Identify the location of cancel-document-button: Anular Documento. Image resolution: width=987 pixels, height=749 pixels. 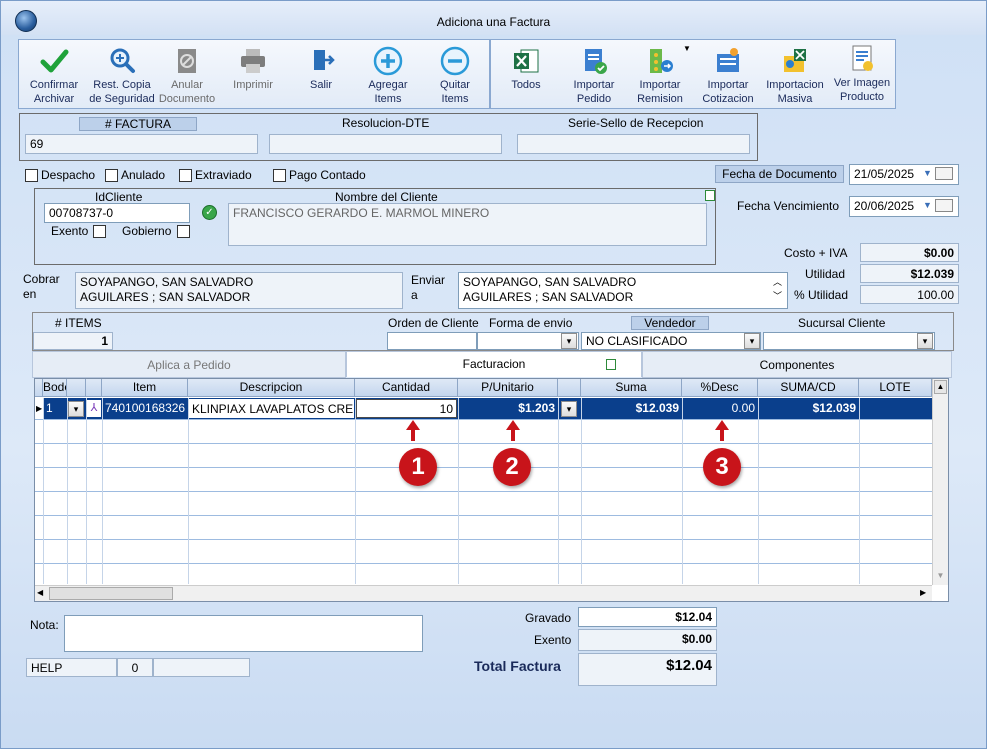
(187, 76).